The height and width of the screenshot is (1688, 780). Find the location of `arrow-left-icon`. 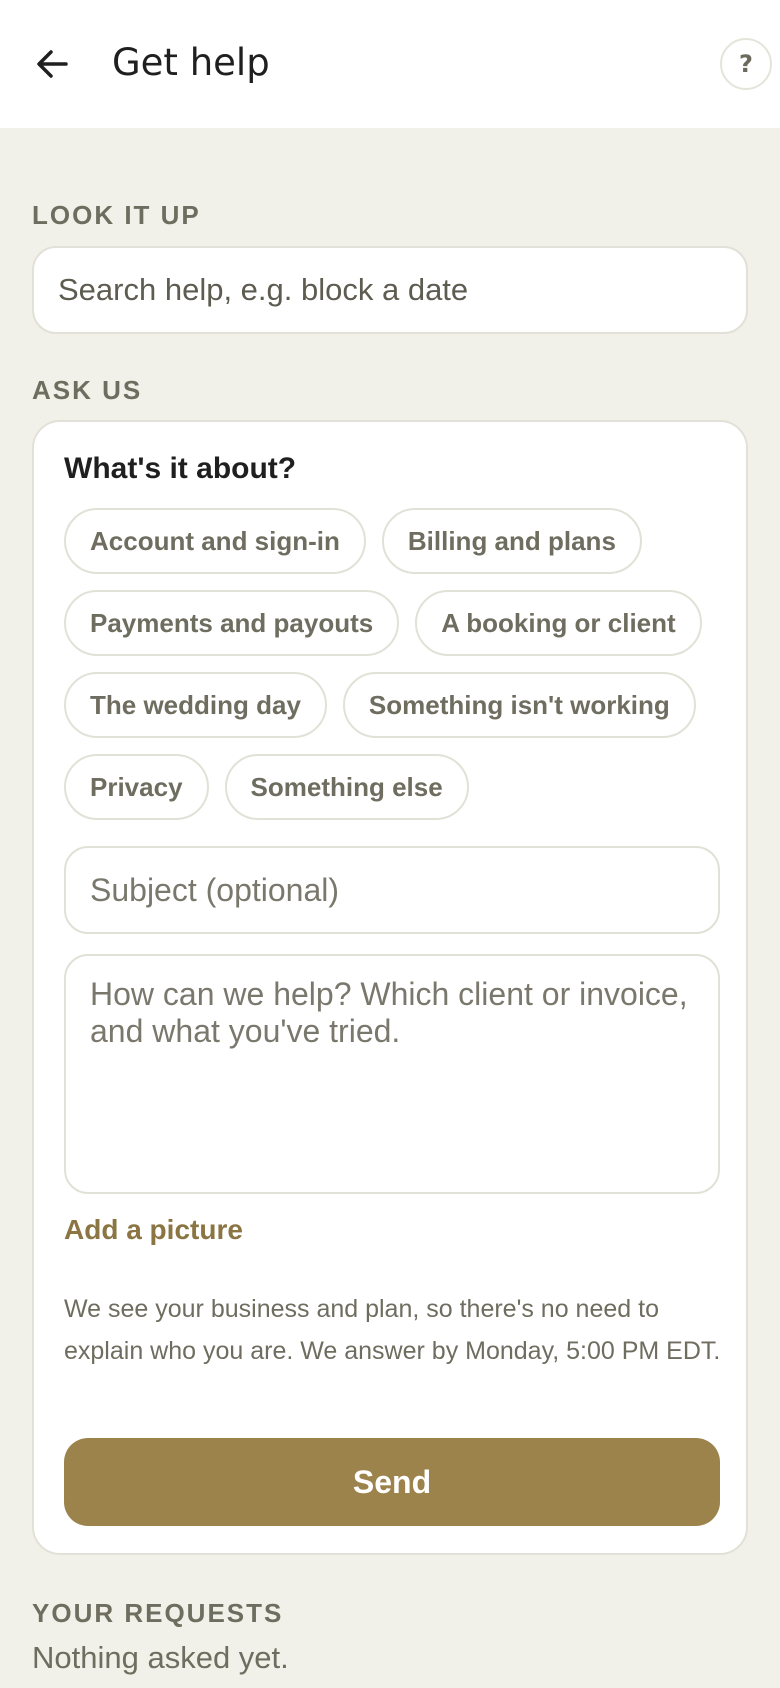

arrow-left-icon is located at coordinates (52, 64).